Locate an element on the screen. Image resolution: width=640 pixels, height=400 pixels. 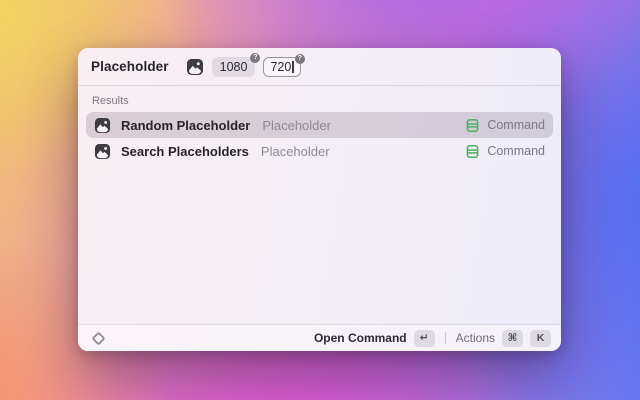
footer-actions: Open Command ↵ Actions ⌘ K is located at coordinates (432, 338).